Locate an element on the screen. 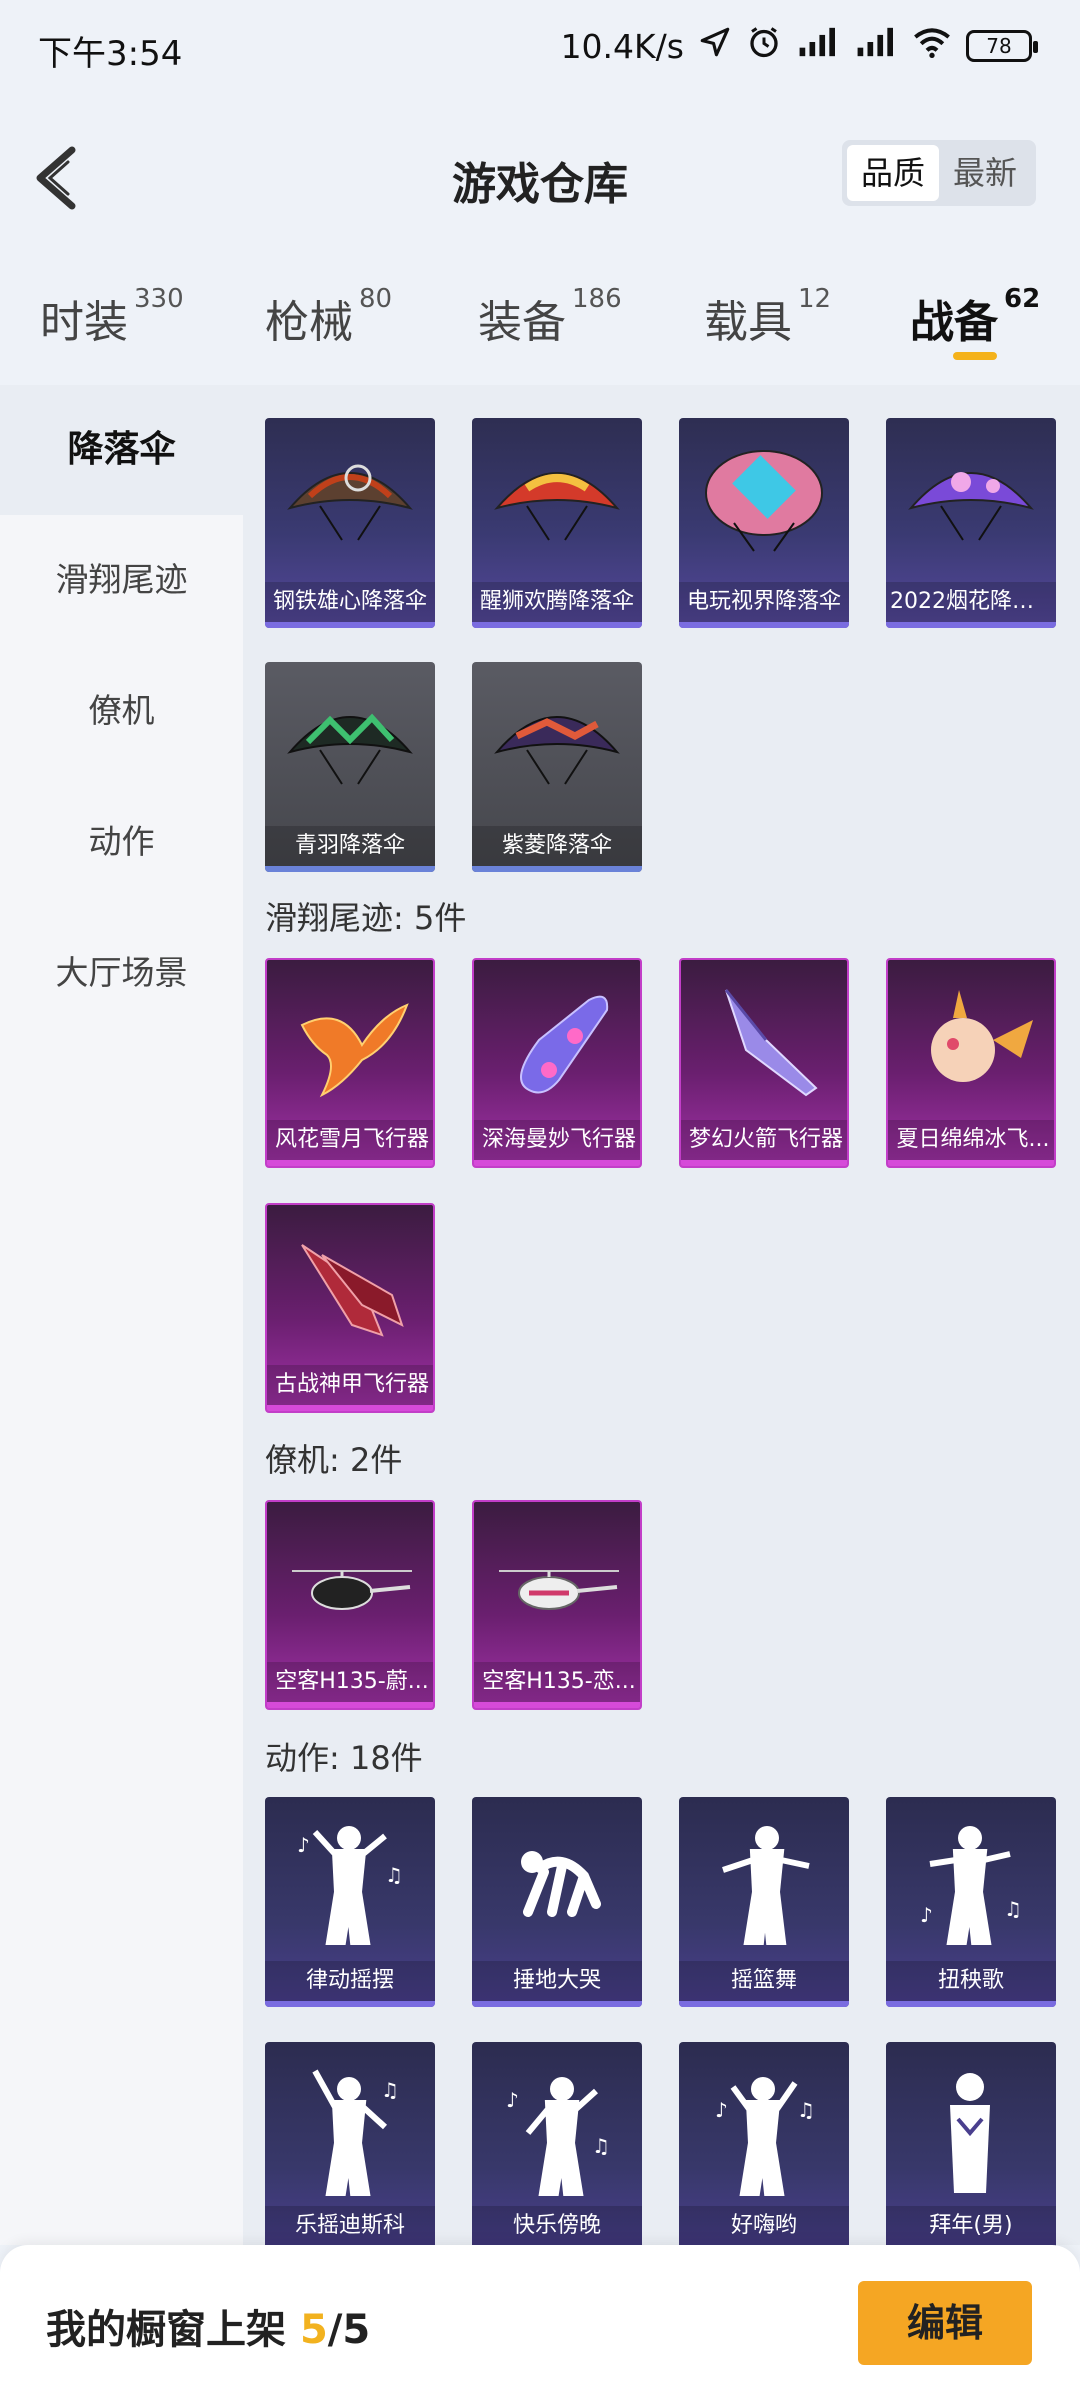 Image resolution: width=1080 pixels, height=2400 pixels. tab-count: 80 is located at coordinates (376, 299).